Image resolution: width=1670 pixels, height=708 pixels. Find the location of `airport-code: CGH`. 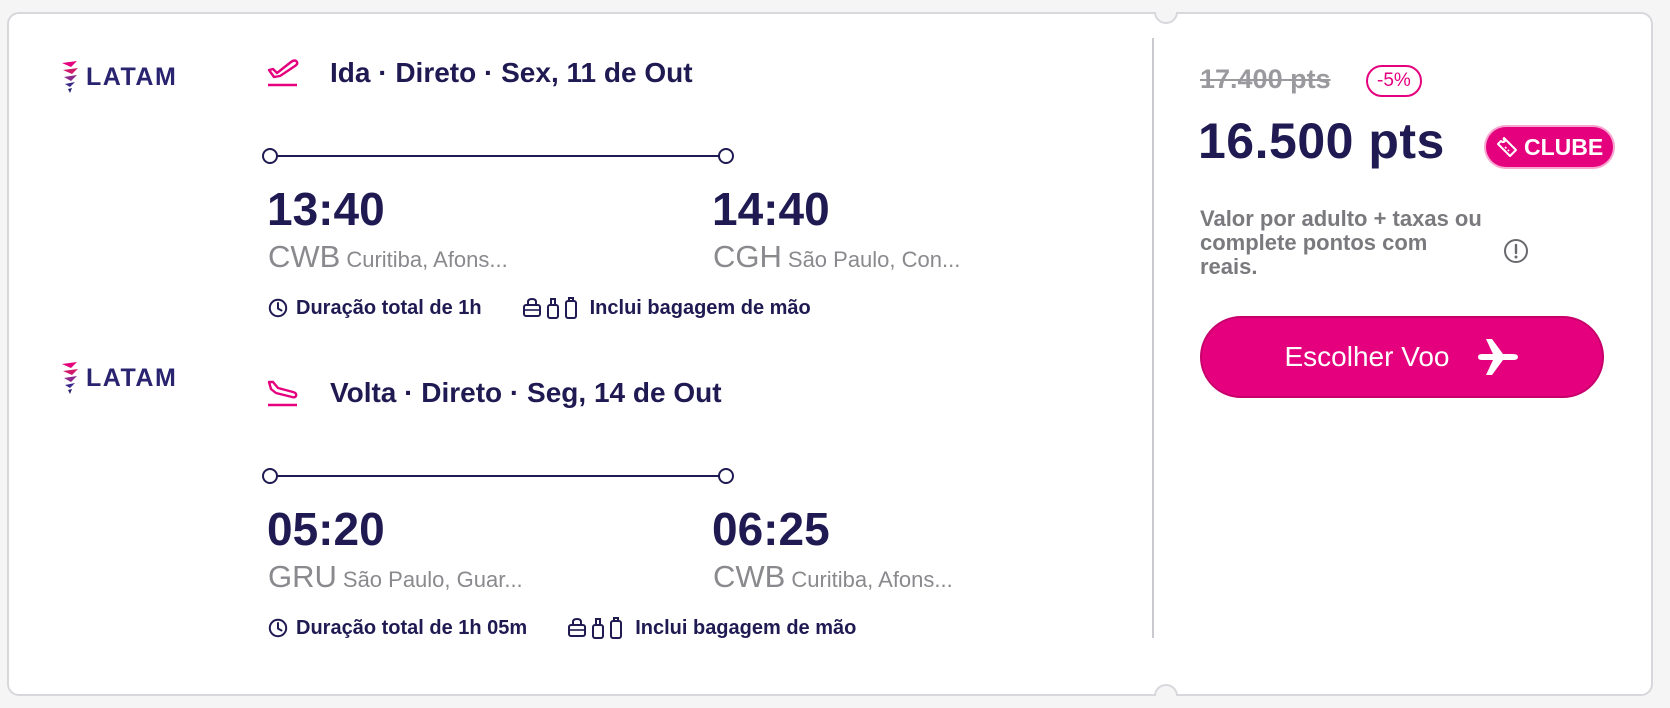

airport-code: CGH is located at coordinates (747, 256).